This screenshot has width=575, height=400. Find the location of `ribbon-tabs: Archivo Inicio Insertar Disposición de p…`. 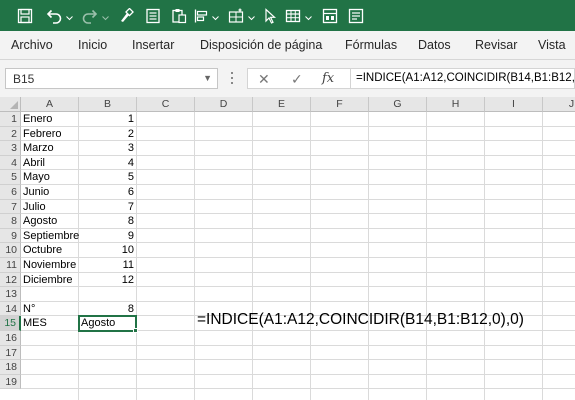

ribbon-tabs: Archivo Inicio Insertar Disposición de p… is located at coordinates (287, 45).